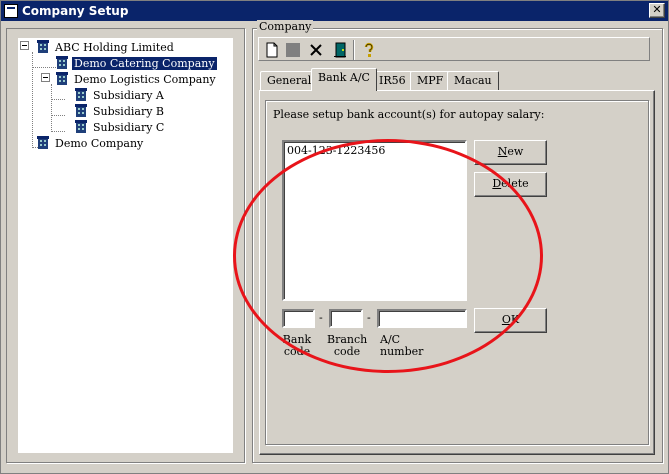 Image resolution: width=669 pixels, height=474 pixels. What do you see at coordinates (344, 79) in the screenshot?
I see `tab-bank-ac: Bank A/C` at bounding box center [344, 79].